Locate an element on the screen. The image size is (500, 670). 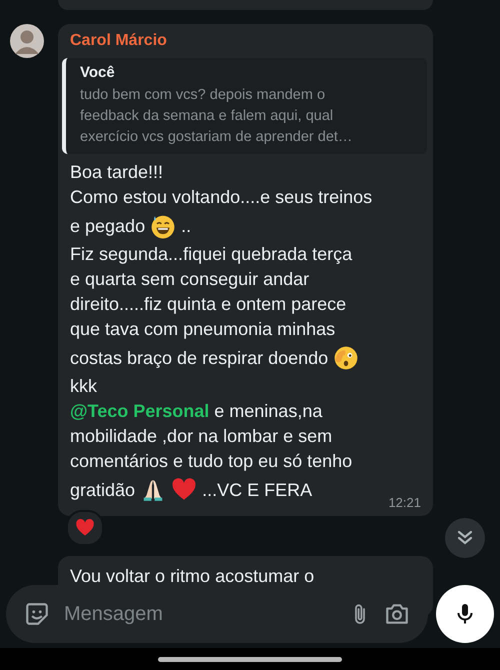
message-text: ...VC E FERA is located at coordinates (257, 490).